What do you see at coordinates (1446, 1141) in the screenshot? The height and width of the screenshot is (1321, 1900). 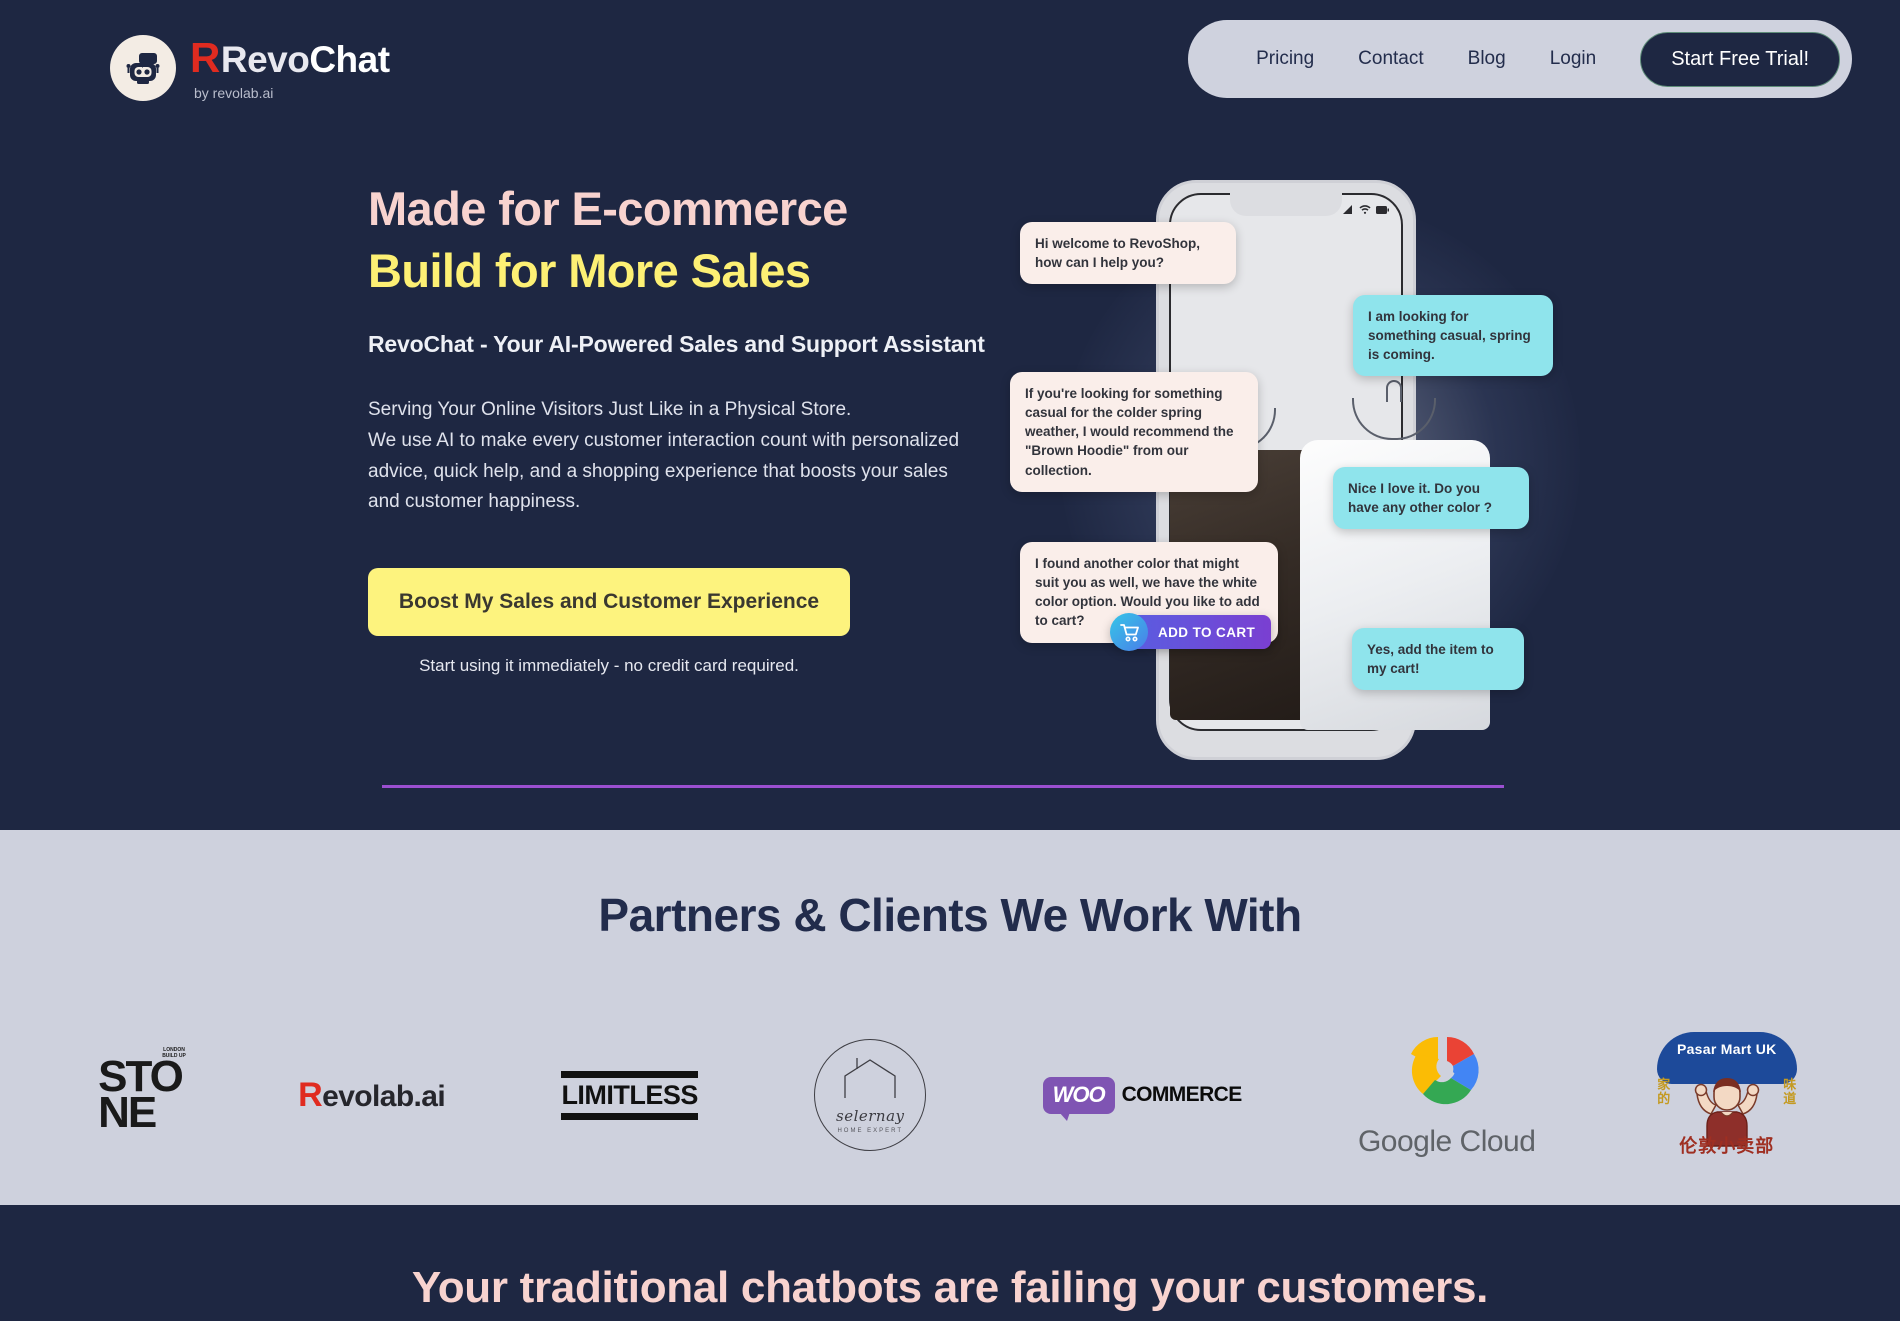 I see `google-cloud-text: Google Cloud` at bounding box center [1446, 1141].